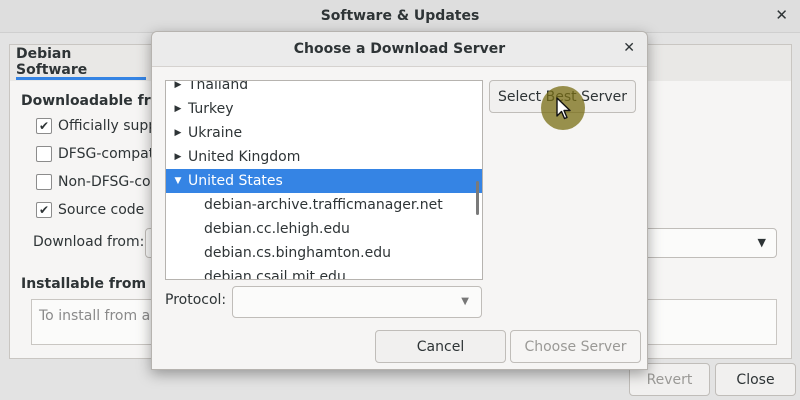 The height and width of the screenshot is (400, 800). I want to click on cd-info-text: To install from a C, so click(102, 316).